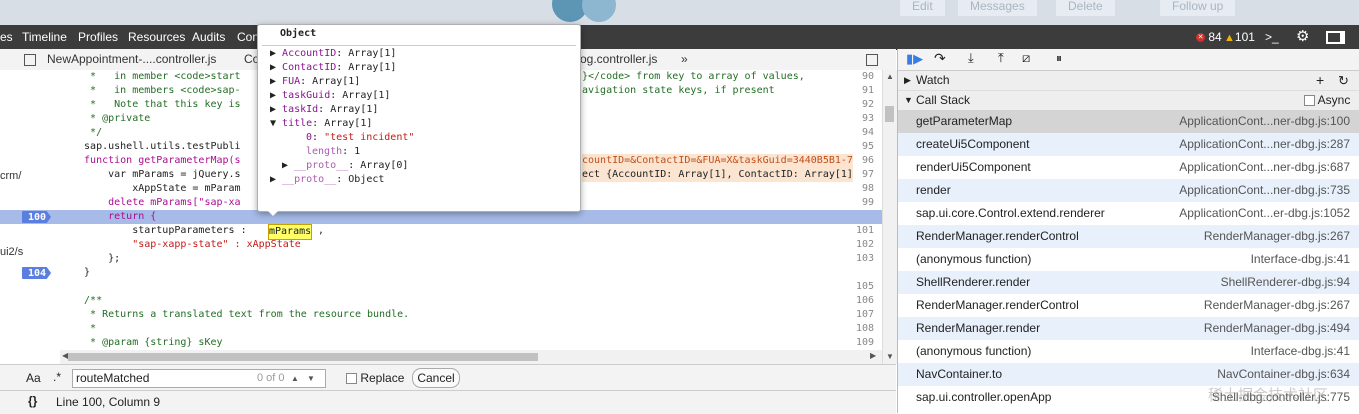 This screenshot has width=1359, height=414. I want to click on add-watch-icon: +, so click(1320, 80).